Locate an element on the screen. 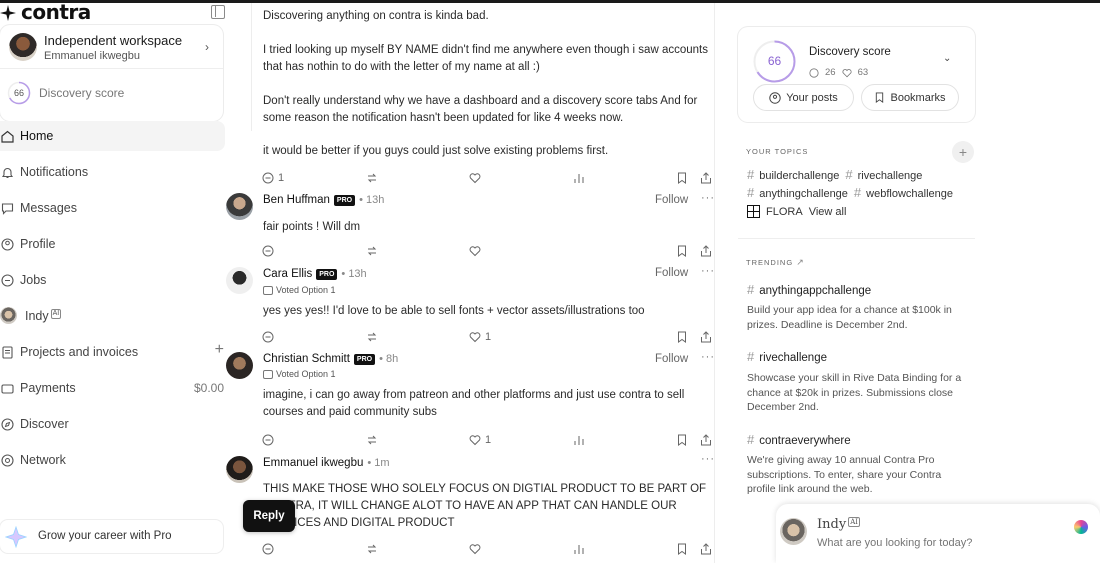 The height and width of the screenshot is (563, 1100). nav-item-notifications: Notifications is located at coordinates (112, 172).